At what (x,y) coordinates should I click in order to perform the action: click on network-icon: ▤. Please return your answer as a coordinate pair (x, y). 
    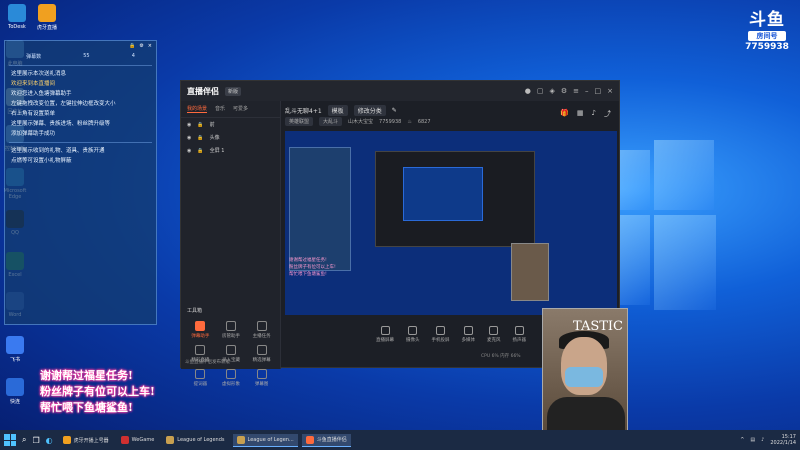
    Looking at the image, I should click on (752, 440).